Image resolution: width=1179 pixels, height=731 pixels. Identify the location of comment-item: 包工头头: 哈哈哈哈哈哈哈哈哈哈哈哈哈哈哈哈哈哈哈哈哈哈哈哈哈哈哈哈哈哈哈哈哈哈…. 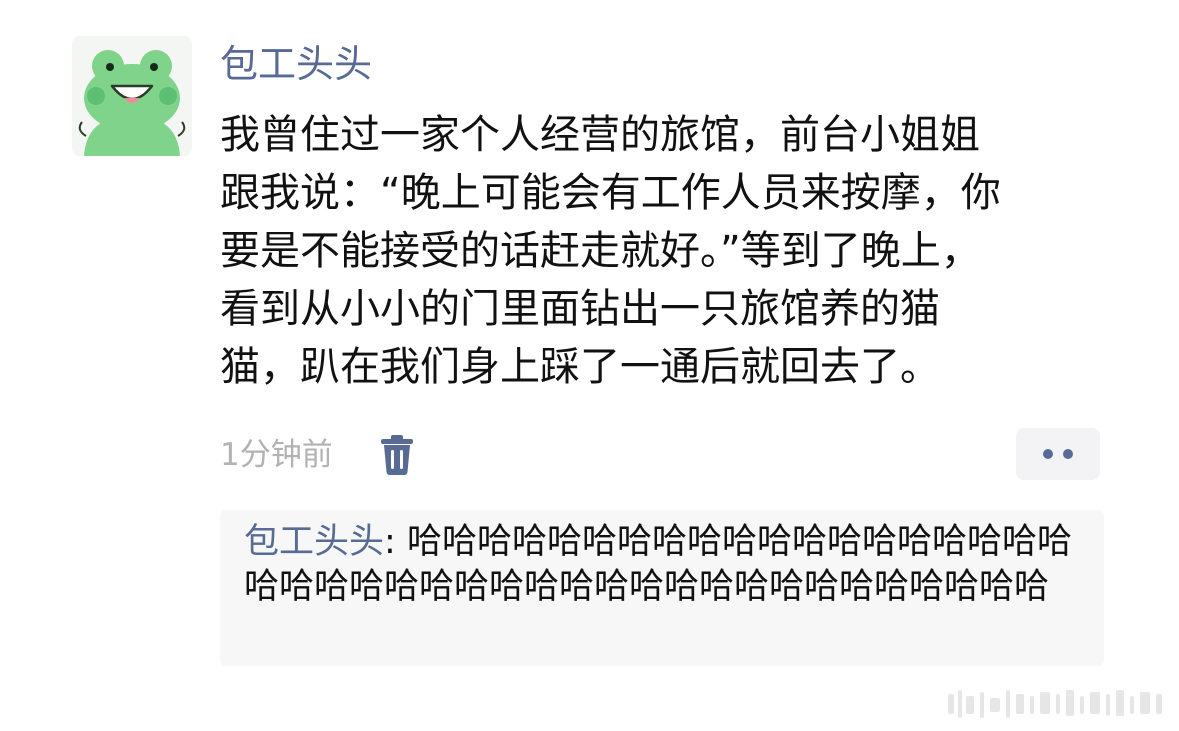
(664, 565).